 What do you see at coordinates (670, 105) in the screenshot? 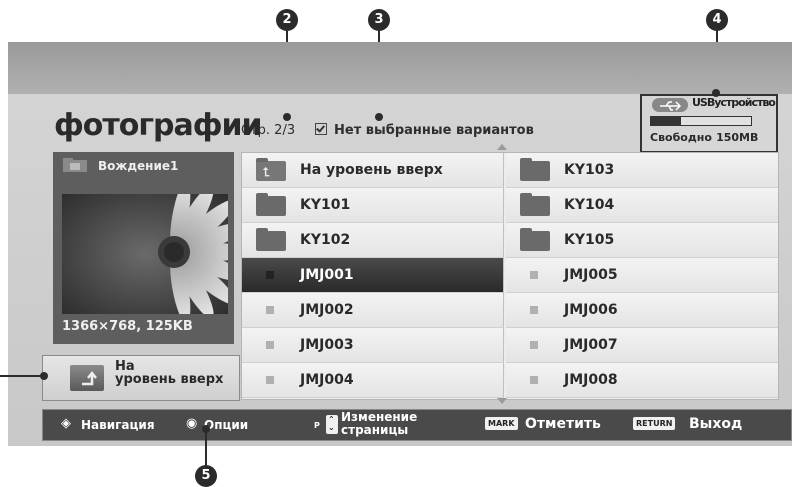
I see `usb-icon` at bounding box center [670, 105].